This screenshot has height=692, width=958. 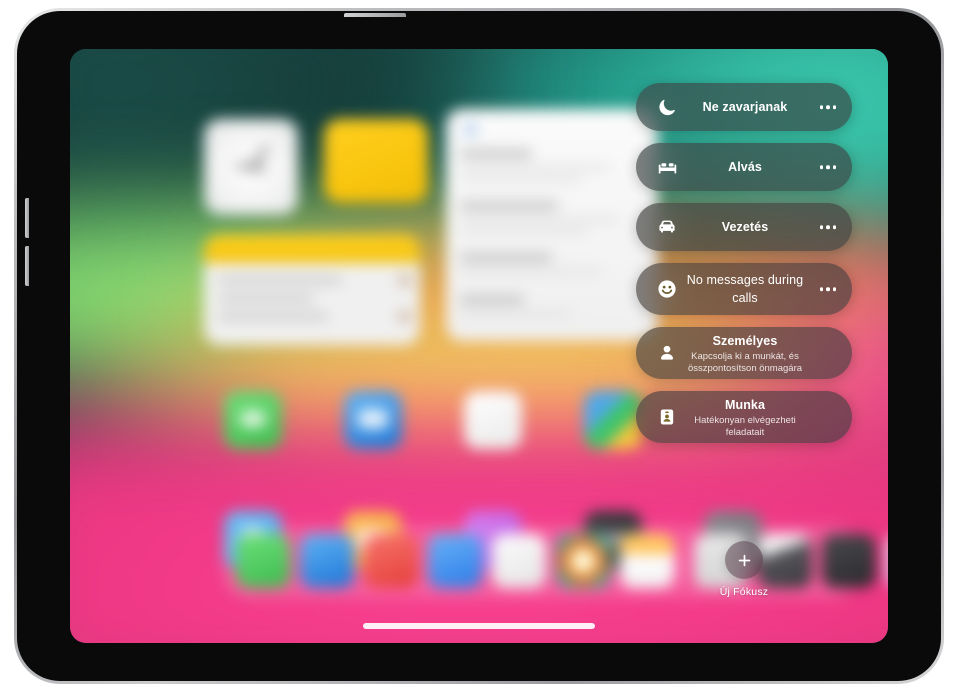 What do you see at coordinates (667, 289) in the screenshot?
I see `smiley-face-icon` at bounding box center [667, 289].